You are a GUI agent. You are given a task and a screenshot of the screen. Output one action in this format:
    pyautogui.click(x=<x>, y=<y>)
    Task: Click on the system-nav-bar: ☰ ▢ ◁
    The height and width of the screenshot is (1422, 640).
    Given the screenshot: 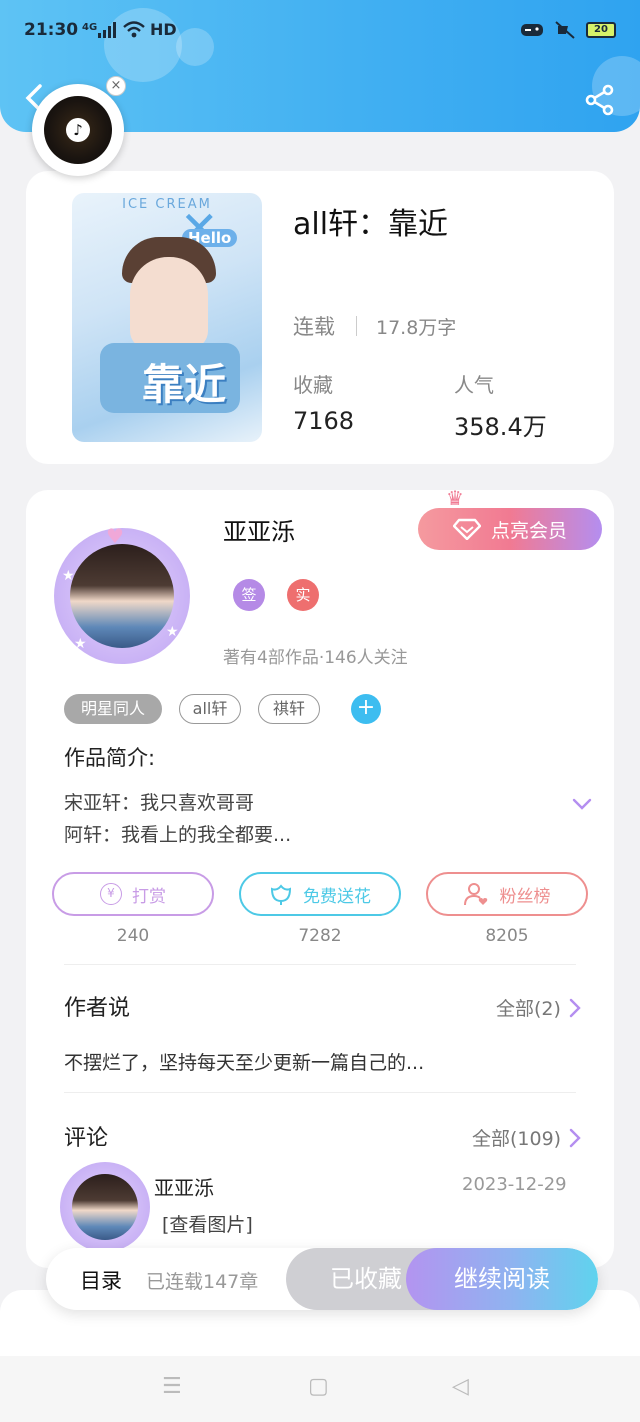 What is the action you would take?
    pyautogui.click(x=320, y=1389)
    